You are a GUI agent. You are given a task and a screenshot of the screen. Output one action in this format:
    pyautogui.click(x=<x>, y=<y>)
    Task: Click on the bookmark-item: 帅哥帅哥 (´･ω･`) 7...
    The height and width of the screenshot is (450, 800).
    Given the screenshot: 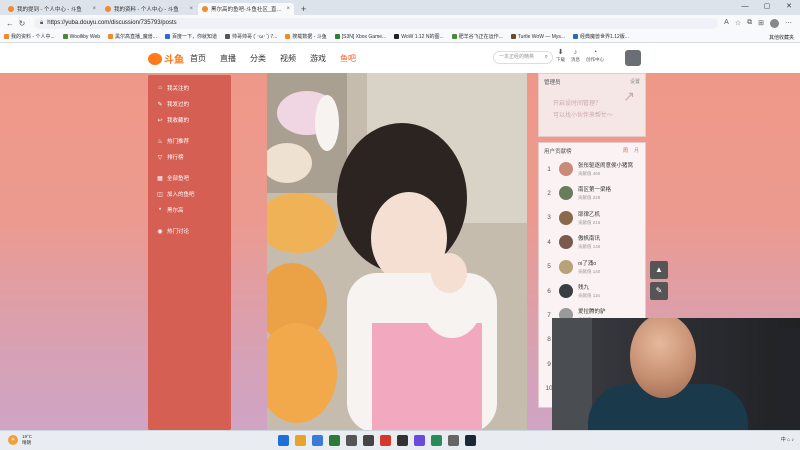 What is the action you would take?
    pyautogui.click(x=250, y=36)
    